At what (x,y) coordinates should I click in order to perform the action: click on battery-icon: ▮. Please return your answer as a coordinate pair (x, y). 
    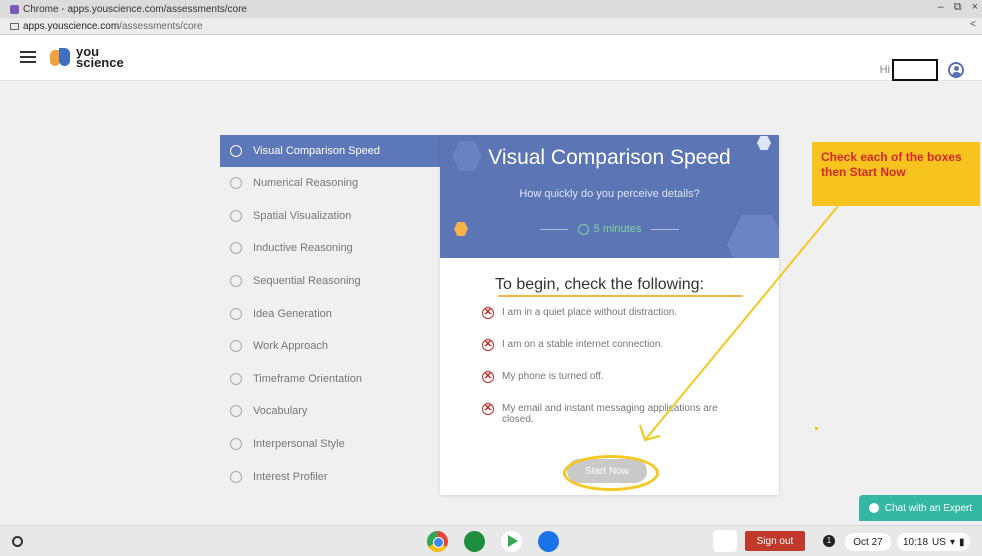
    Looking at the image, I should click on (961, 542).